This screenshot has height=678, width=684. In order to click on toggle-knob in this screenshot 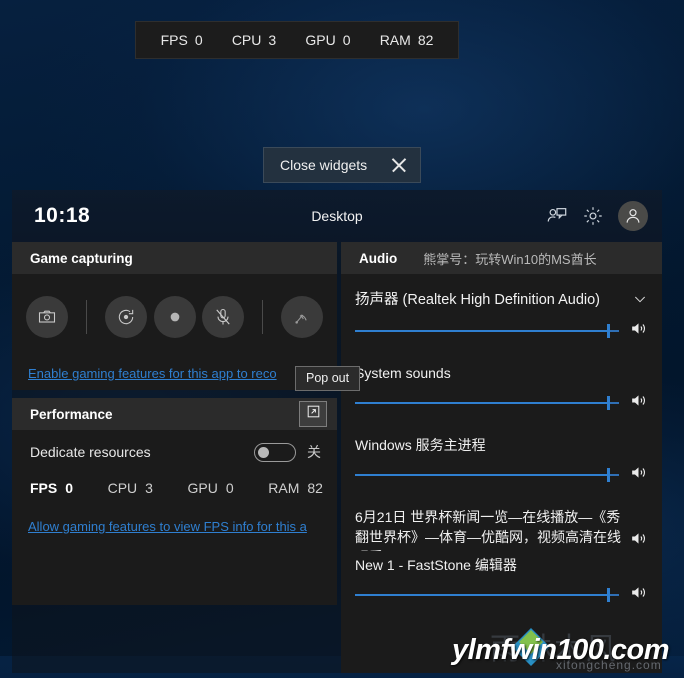, I will do `click(263, 452)`.